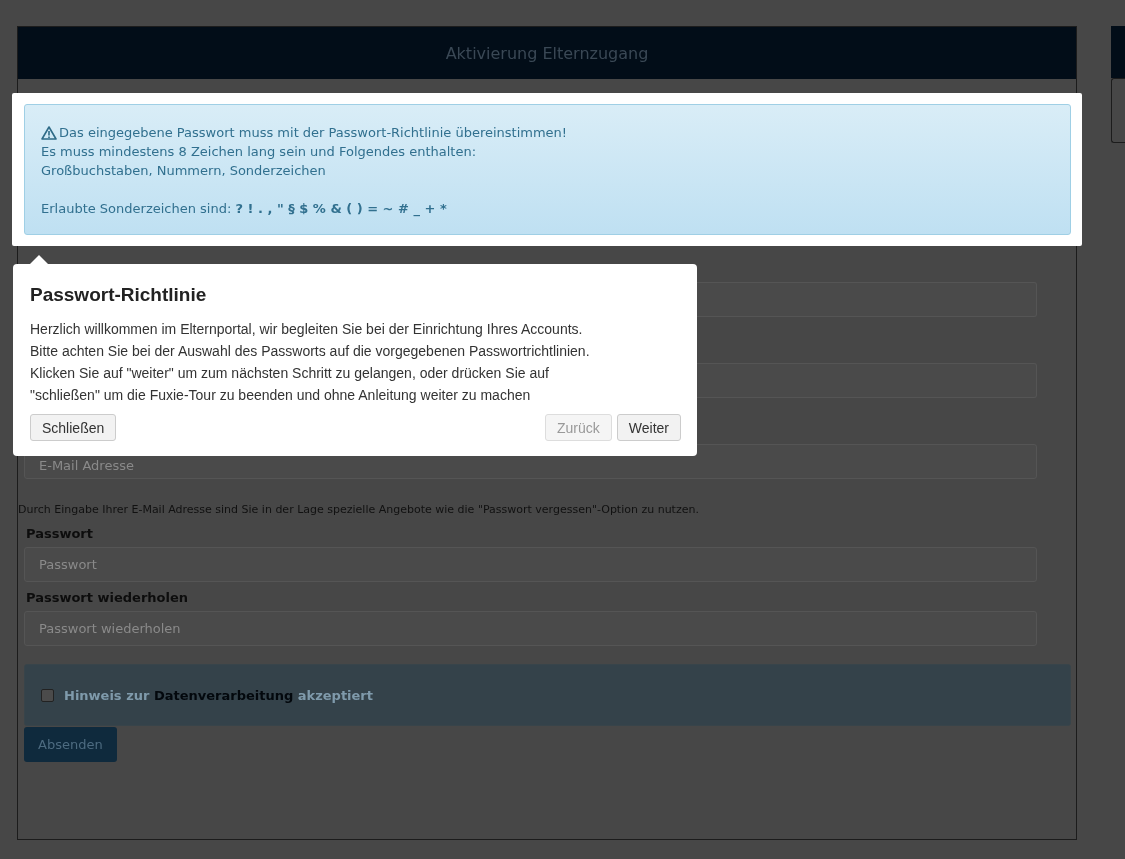 The width and height of the screenshot is (1125, 859). What do you see at coordinates (183, 171) in the screenshot?
I see `alert-text: Großbuchstaben, Nummern, Sonderzeichen` at bounding box center [183, 171].